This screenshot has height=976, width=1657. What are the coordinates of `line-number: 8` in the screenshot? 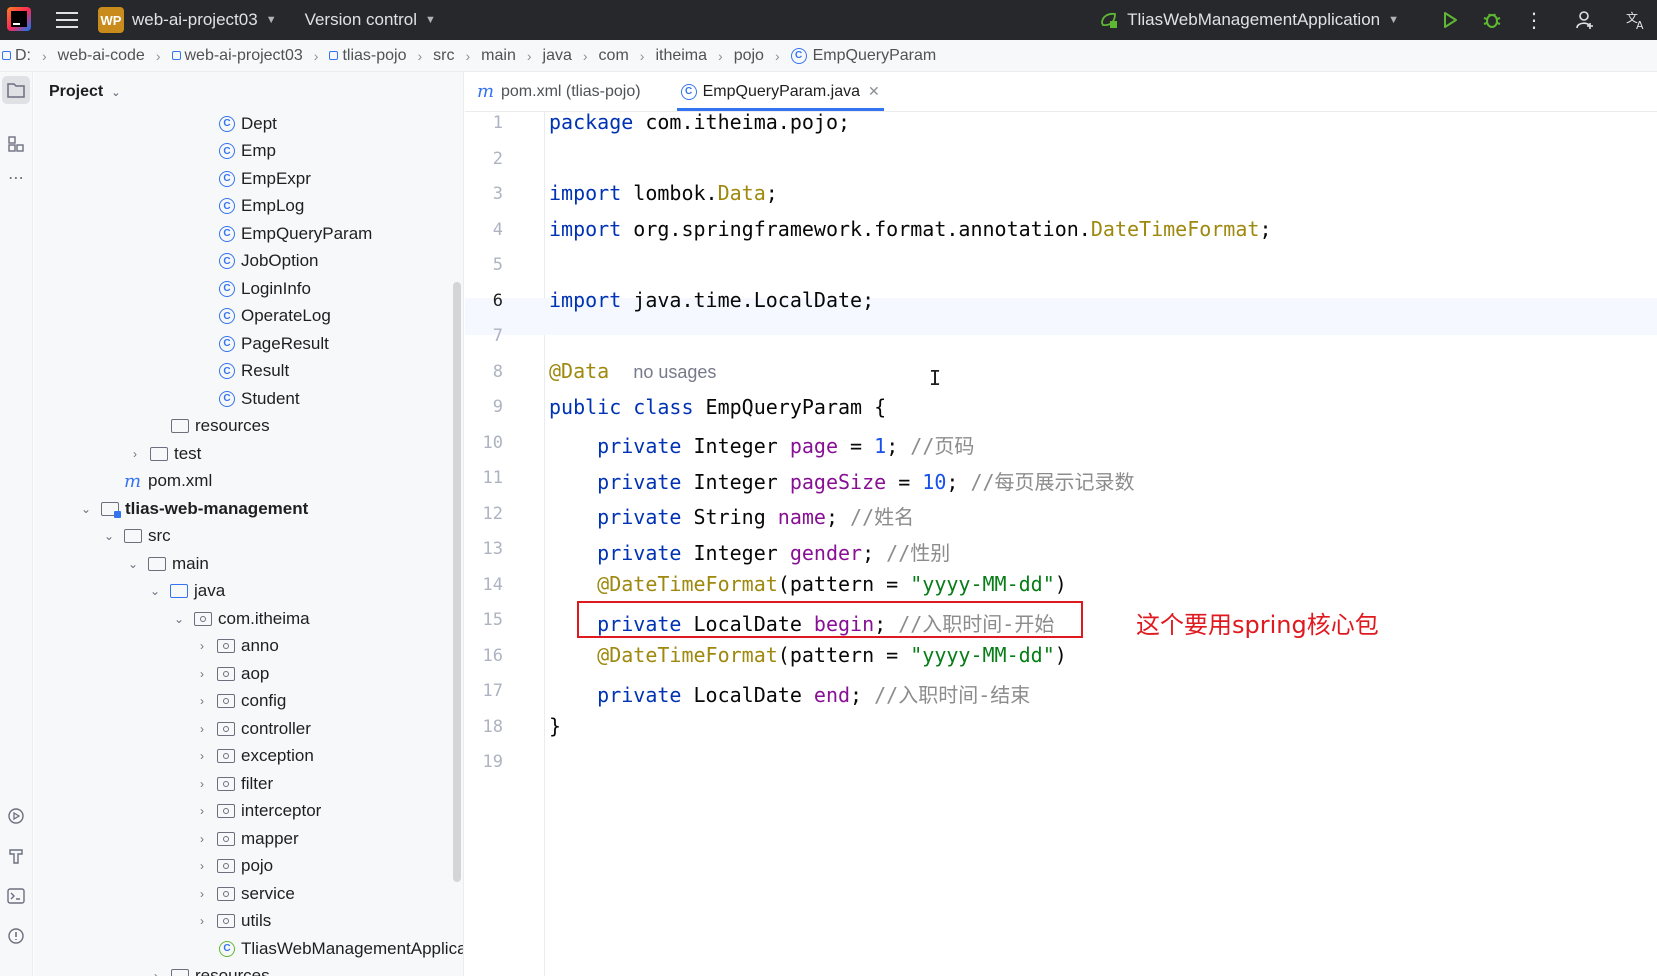 It's located at (484, 372).